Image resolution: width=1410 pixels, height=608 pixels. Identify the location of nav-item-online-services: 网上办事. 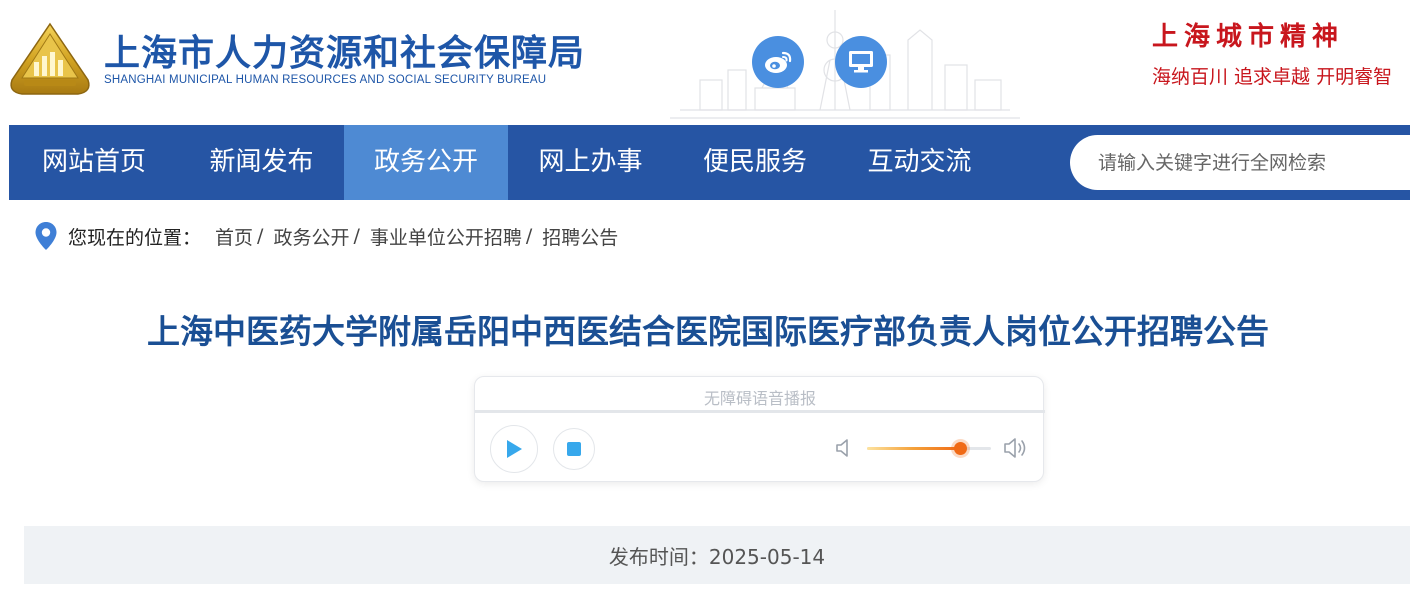
(590, 162).